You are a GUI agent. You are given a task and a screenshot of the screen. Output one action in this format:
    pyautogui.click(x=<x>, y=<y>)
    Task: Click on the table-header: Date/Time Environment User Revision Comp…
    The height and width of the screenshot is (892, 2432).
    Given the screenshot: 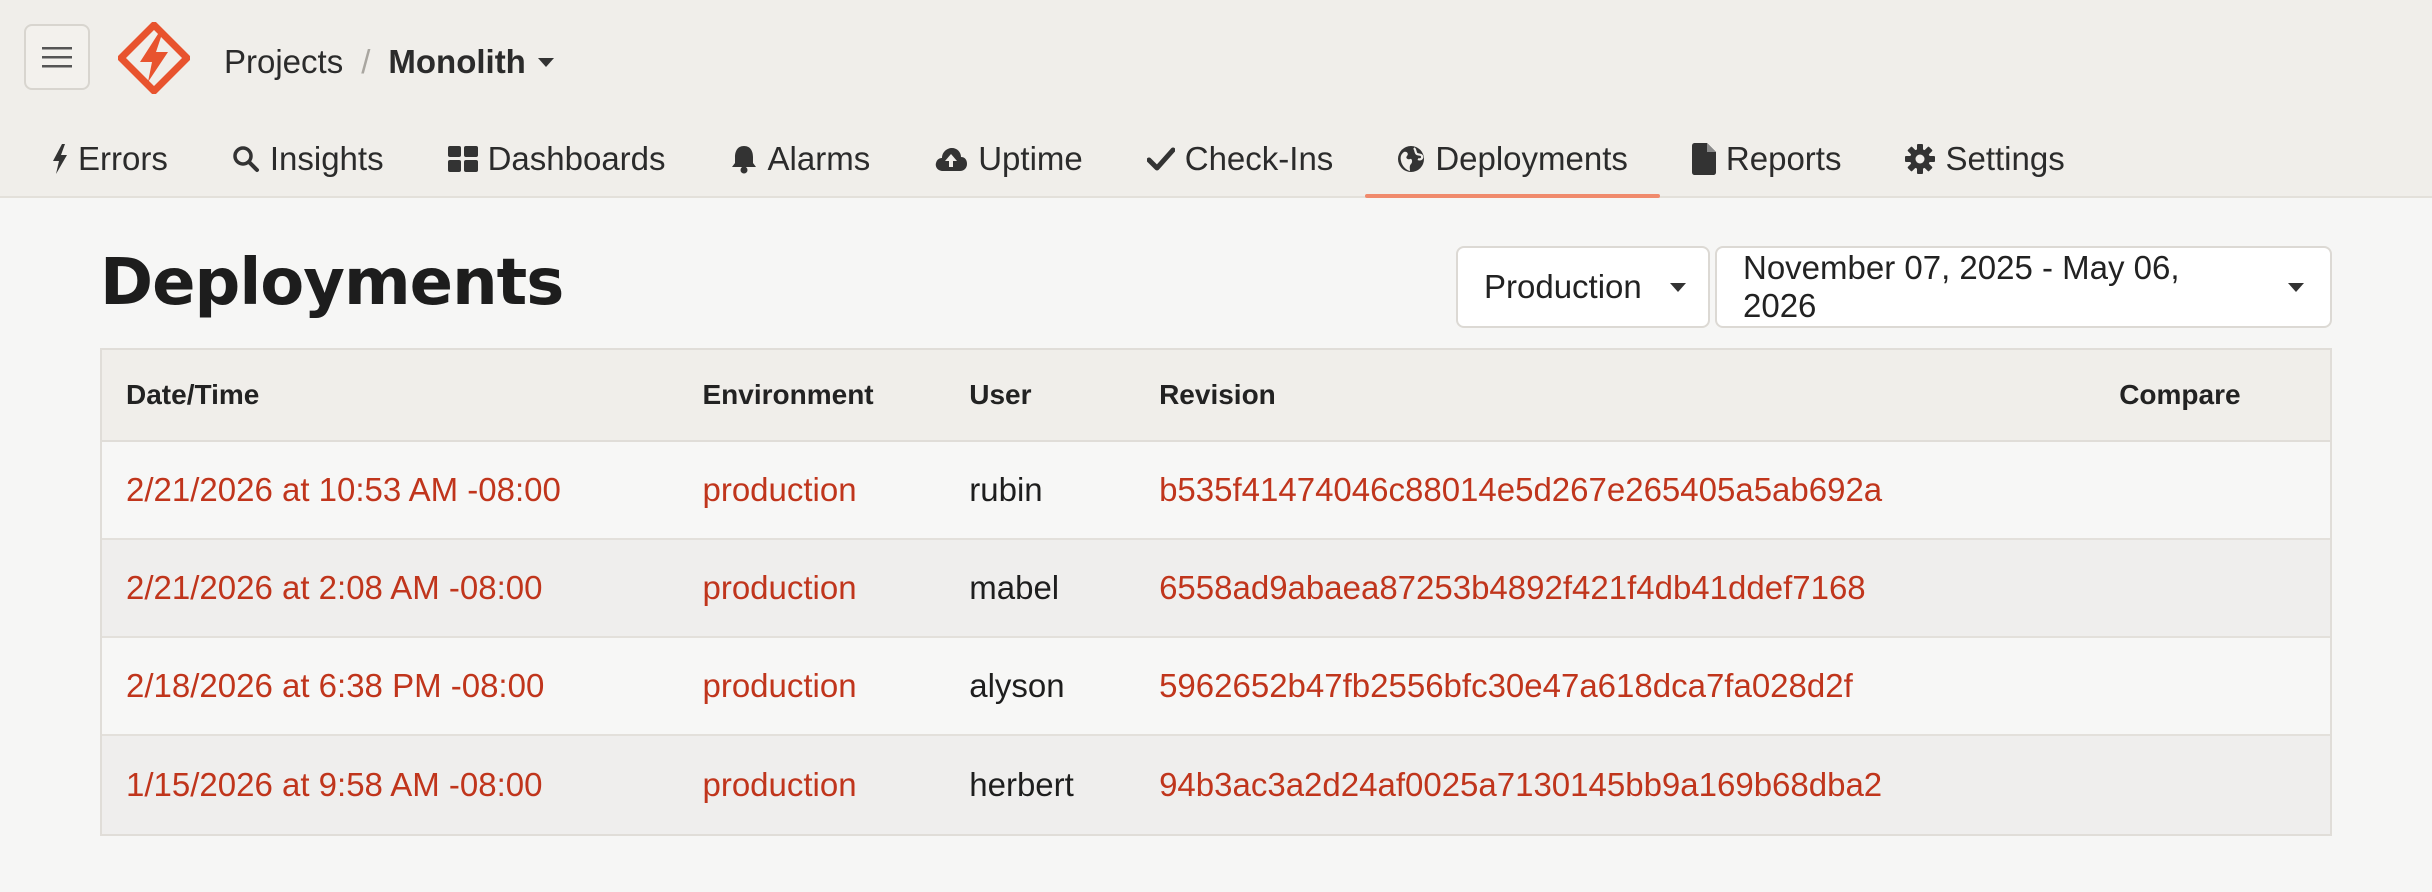 What is the action you would take?
    pyautogui.click(x=1216, y=396)
    